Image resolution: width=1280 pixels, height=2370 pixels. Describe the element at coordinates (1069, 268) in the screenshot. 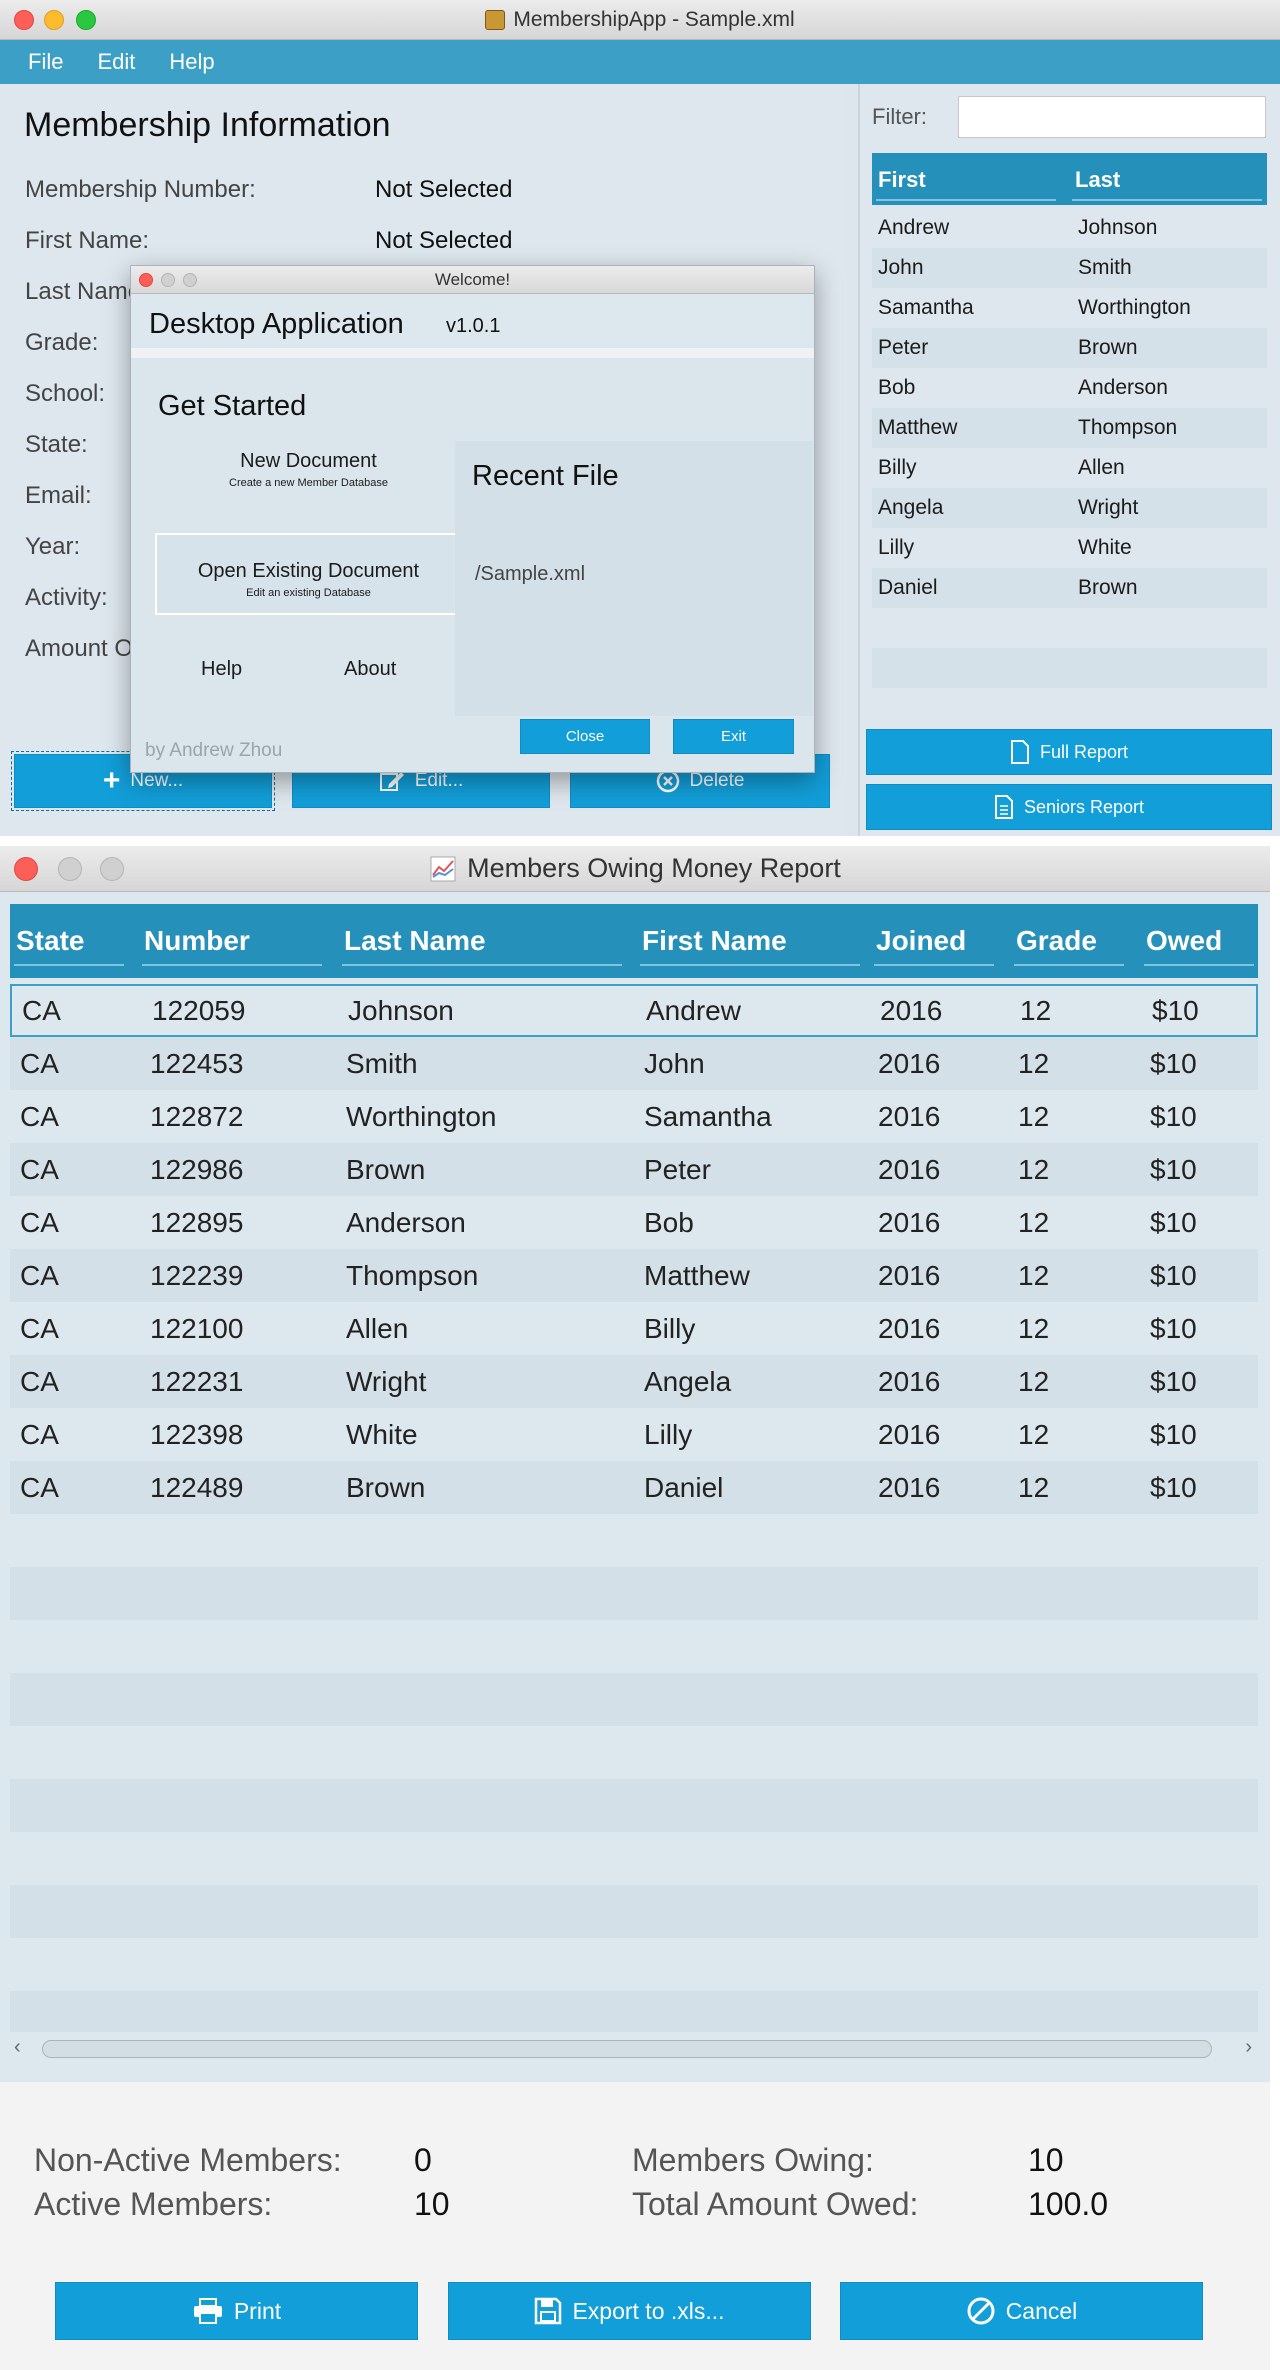

I see `list-item: John Smith` at that location.